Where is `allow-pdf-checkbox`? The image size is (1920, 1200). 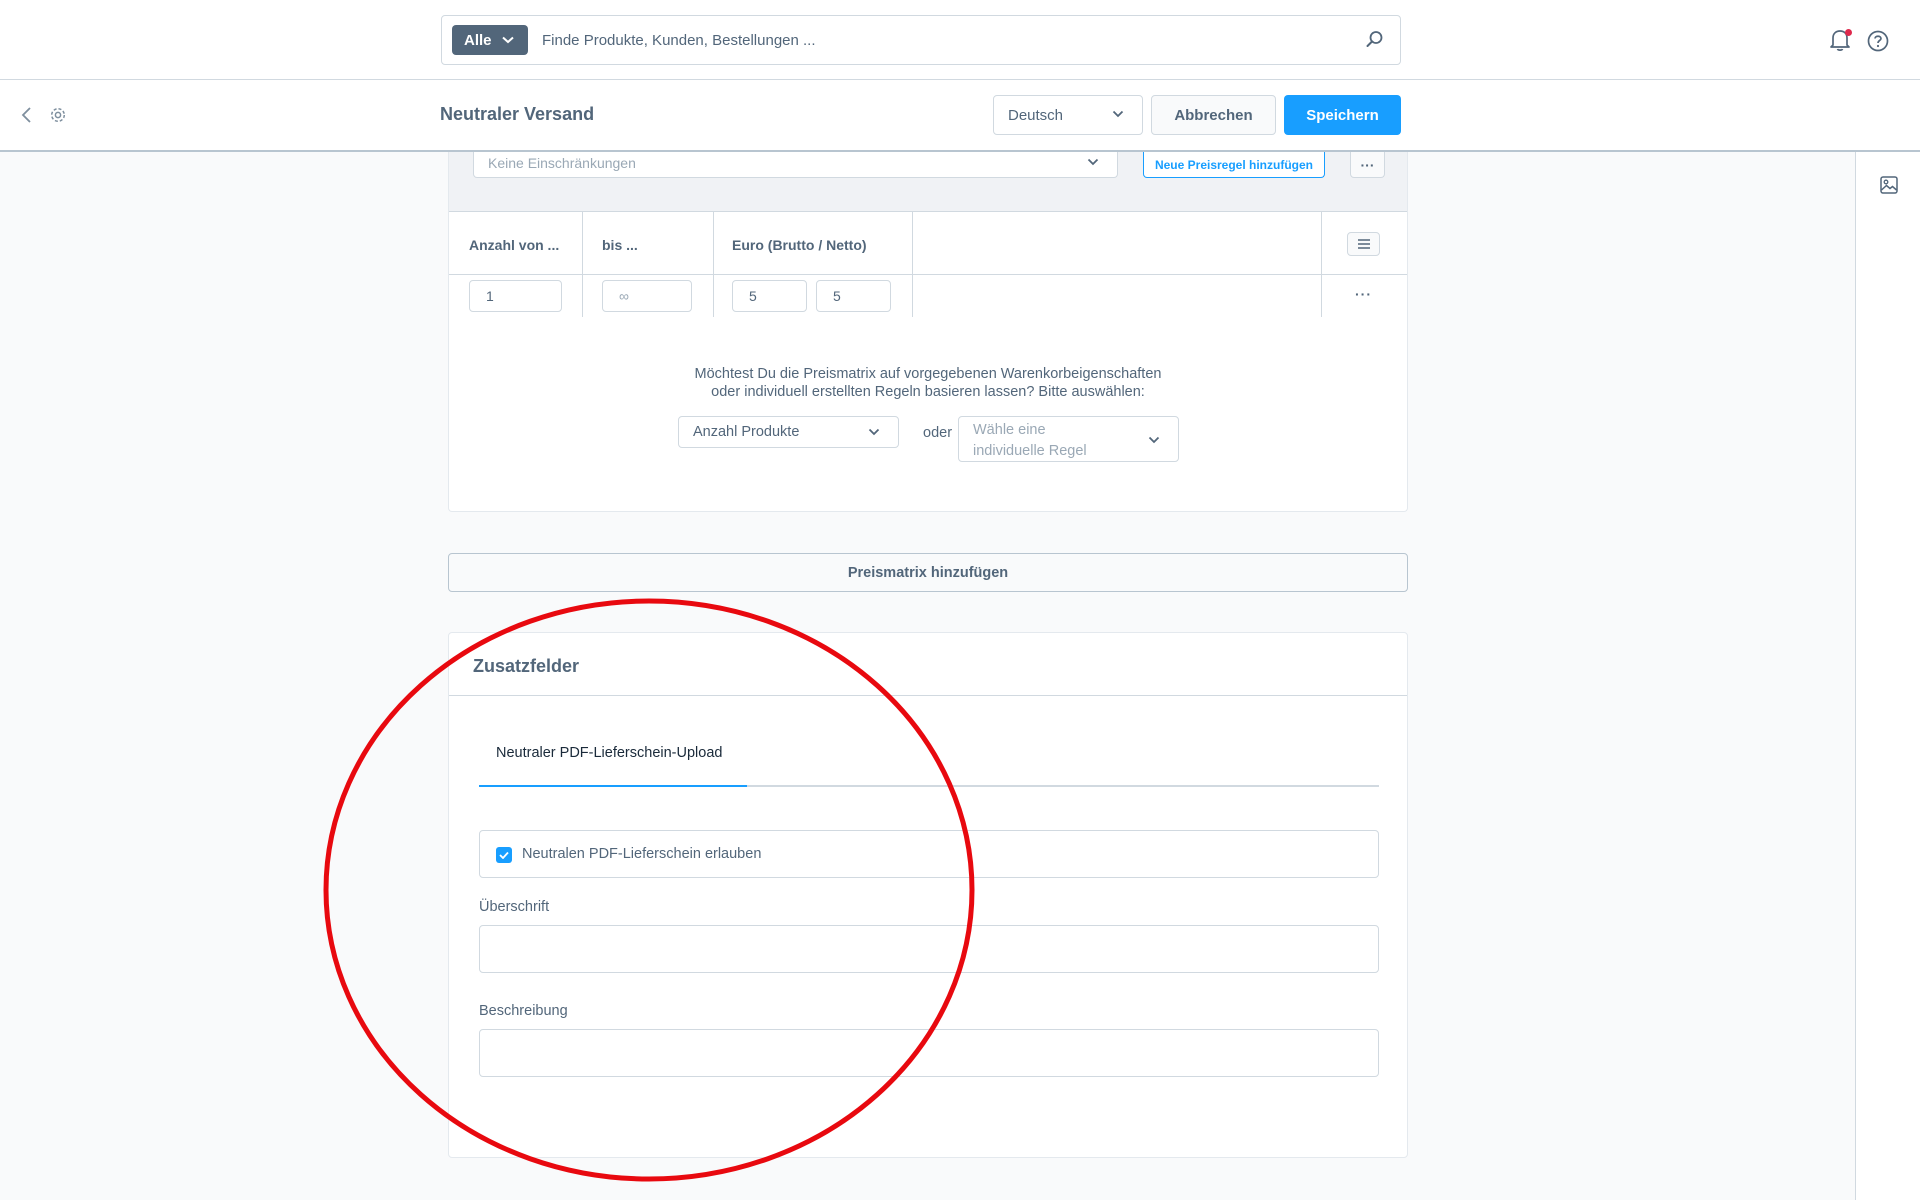 allow-pdf-checkbox is located at coordinates (504, 855).